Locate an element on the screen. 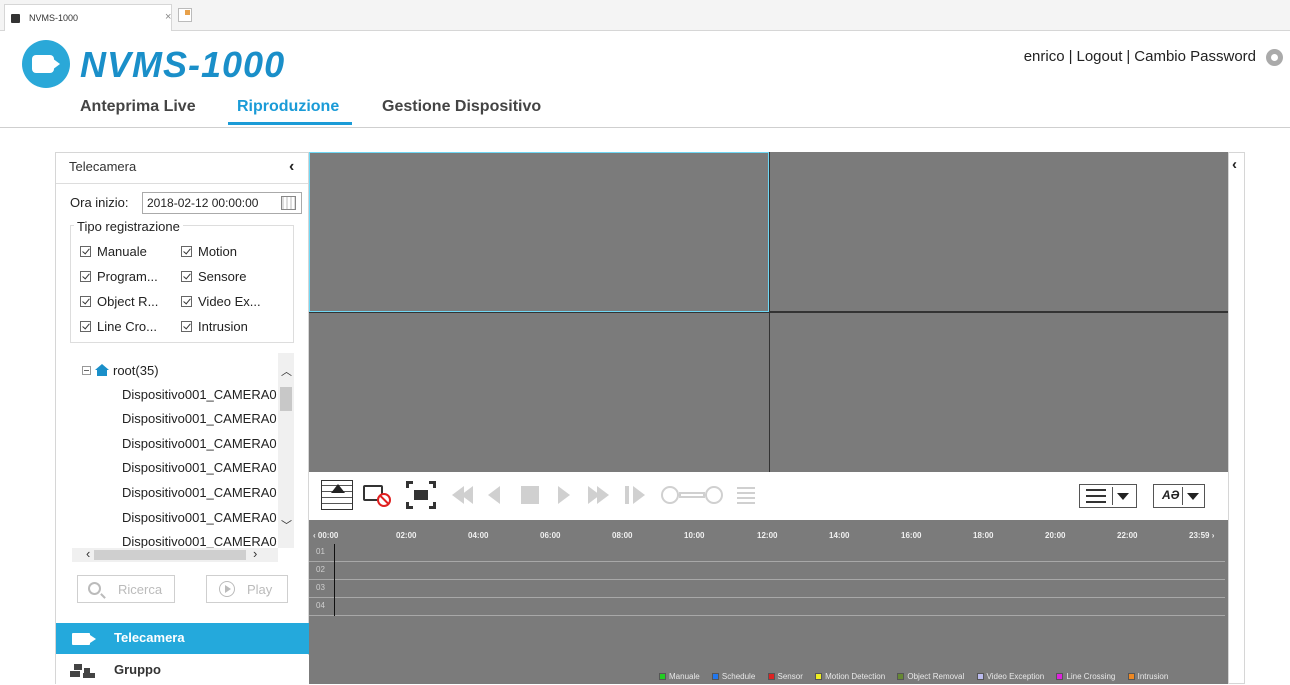 The height and width of the screenshot is (685, 1290). side-tab-camera: Telecamera is located at coordinates (183, 638).